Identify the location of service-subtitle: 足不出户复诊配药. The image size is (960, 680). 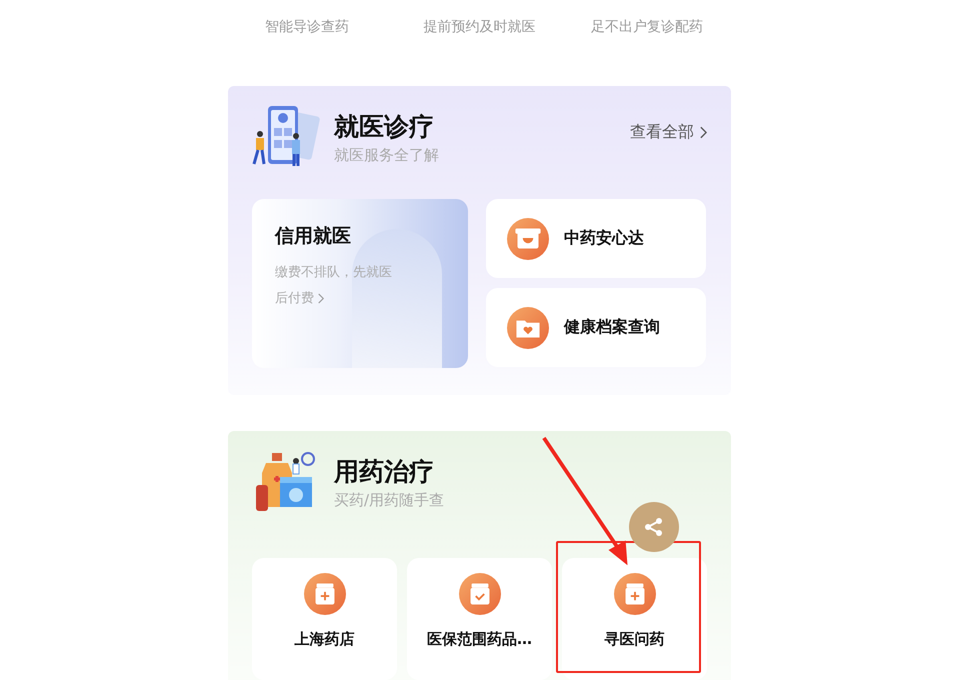
(647, 27).